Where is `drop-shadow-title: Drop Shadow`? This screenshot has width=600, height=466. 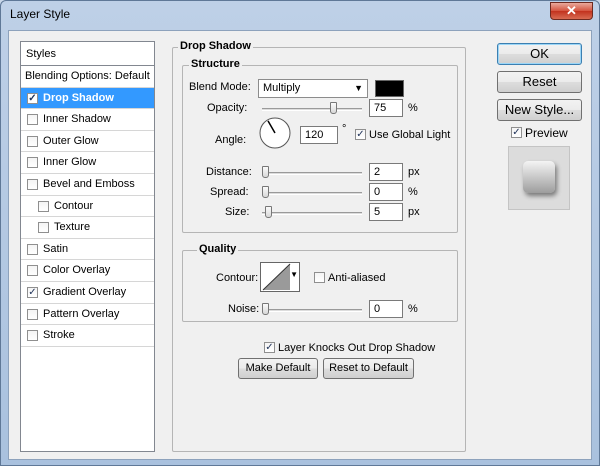
drop-shadow-title: Drop Shadow is located at coordinates (215, 46).